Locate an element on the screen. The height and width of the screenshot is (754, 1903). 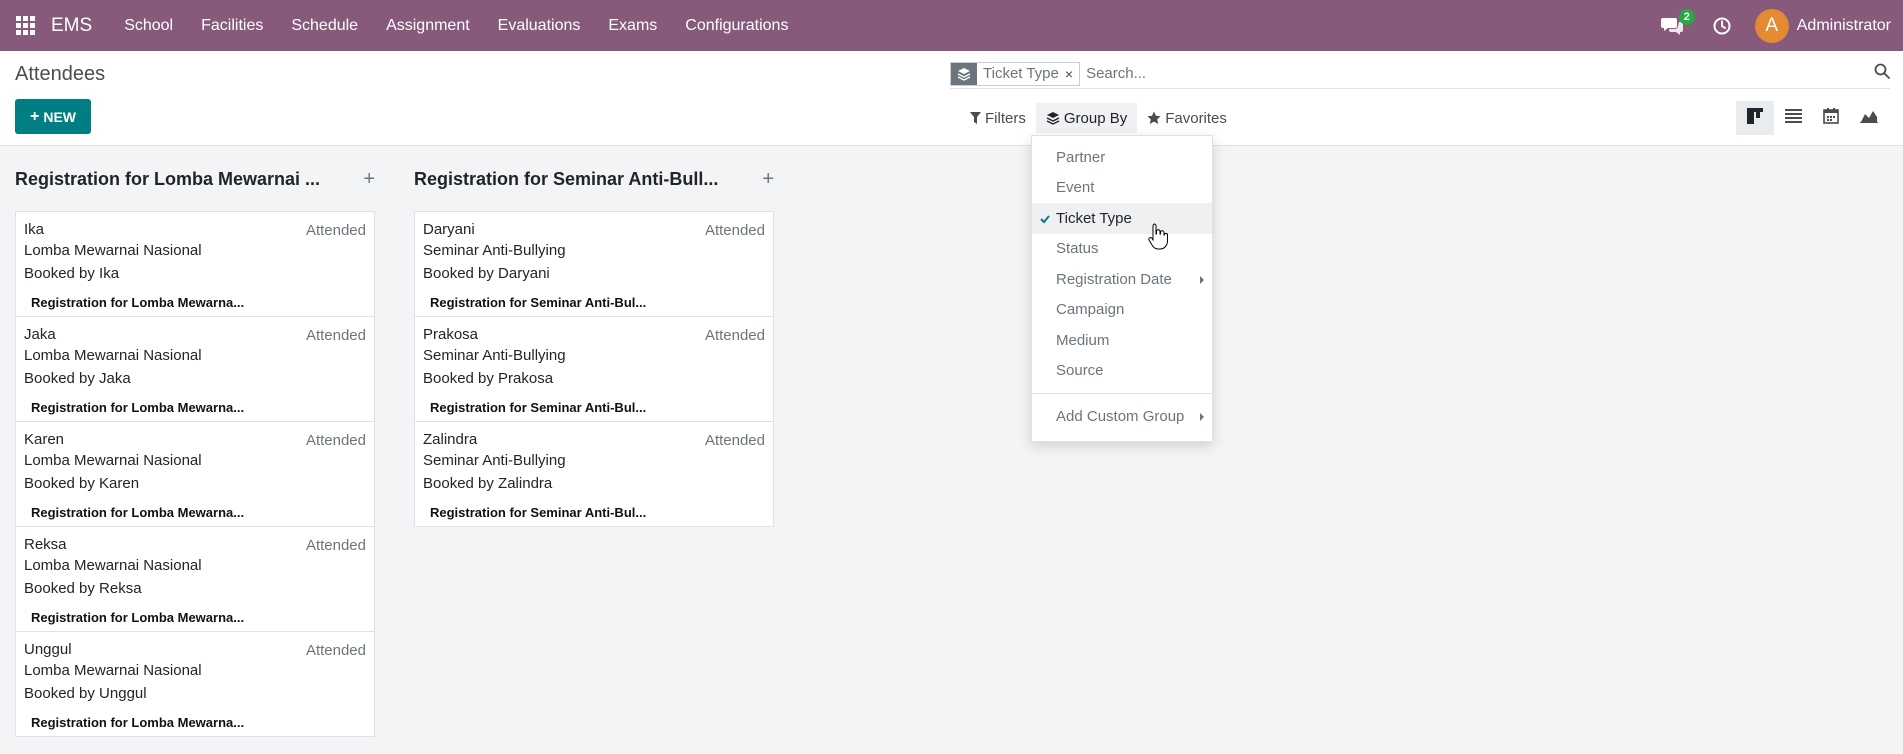
search-input is located at coordinates (1476, 73).